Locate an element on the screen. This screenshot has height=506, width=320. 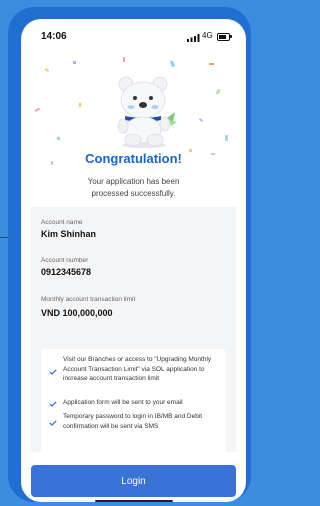
network-label: 4G is located at coordinates (207, 35).